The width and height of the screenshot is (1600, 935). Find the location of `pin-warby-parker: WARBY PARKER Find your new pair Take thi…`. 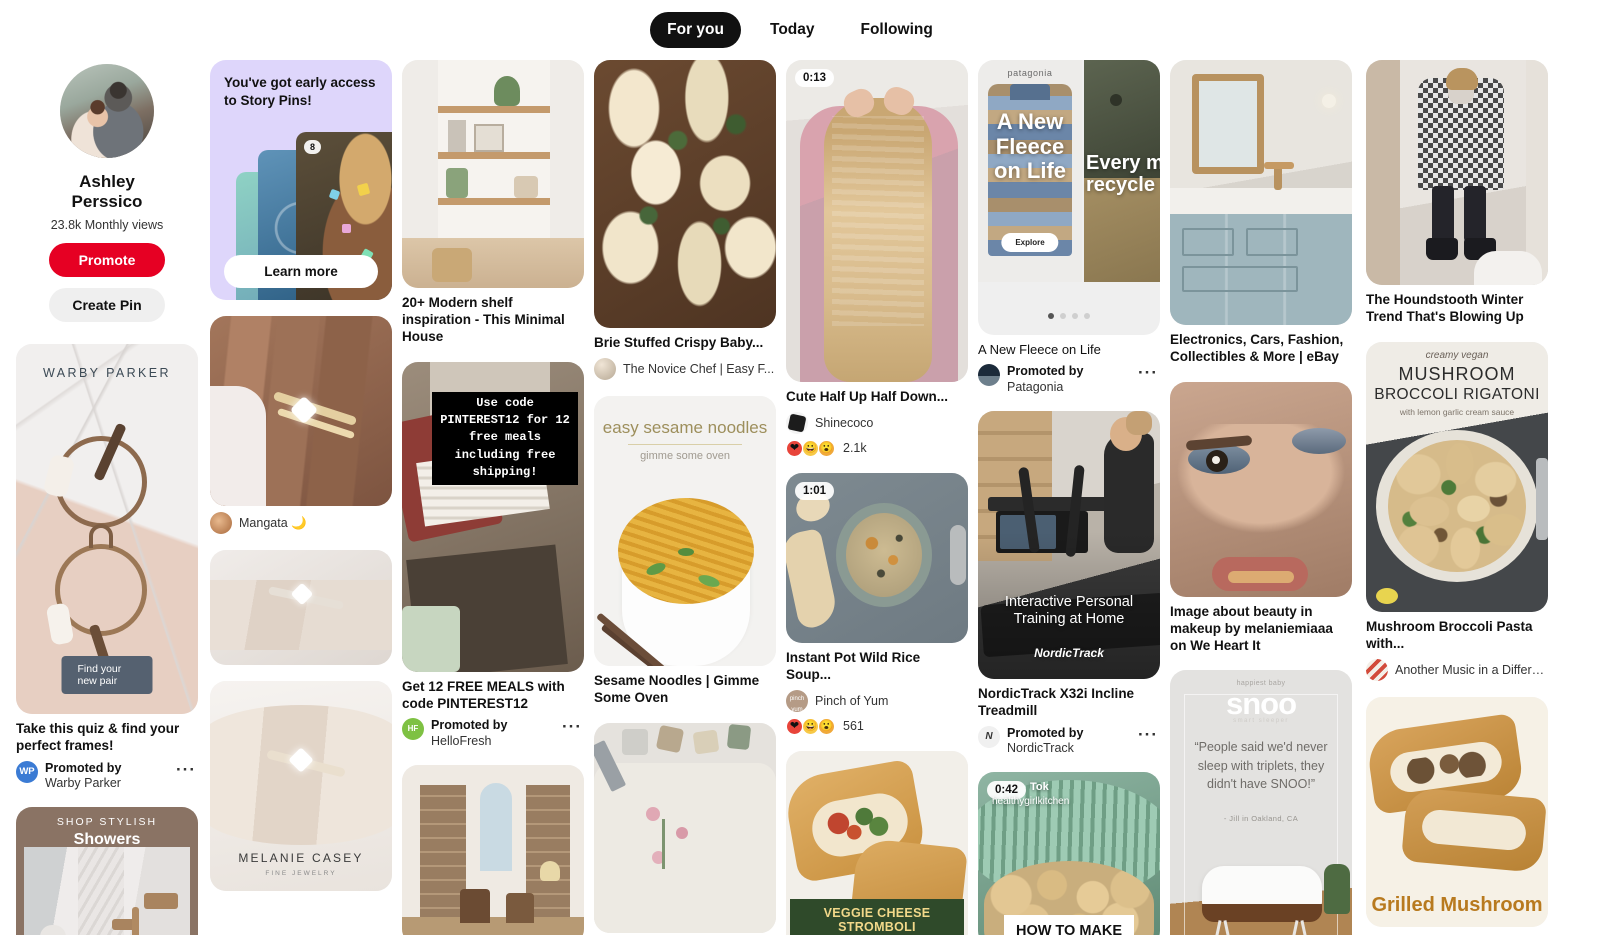

pin-warby-parker: WARBY PARKER Find your new pair Take thi… is located at coordinates (107, 567).